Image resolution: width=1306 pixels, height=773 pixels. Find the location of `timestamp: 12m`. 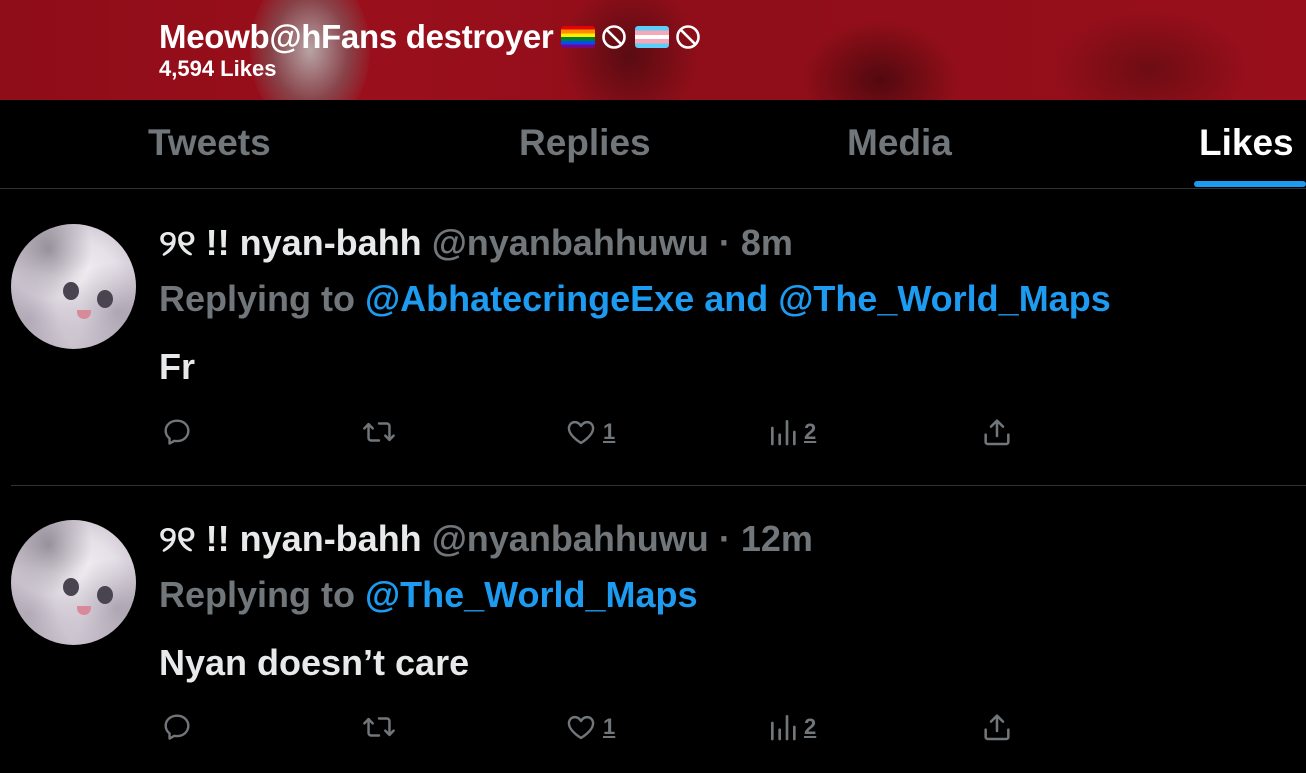

timestamp: 12m is located at coordinates (777, 538).